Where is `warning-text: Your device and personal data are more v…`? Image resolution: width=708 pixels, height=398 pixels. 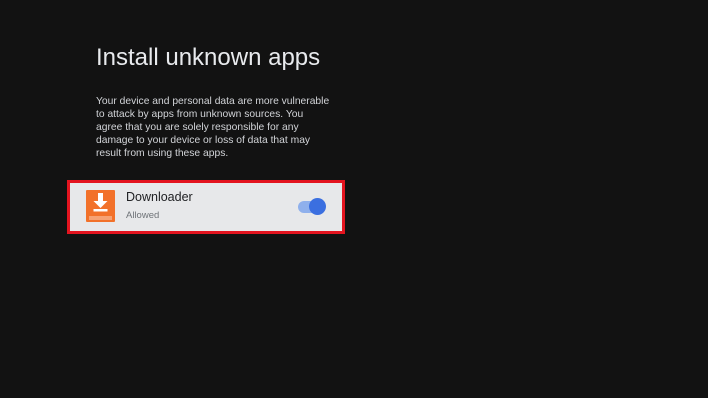 warning-text: Your device and personal data are more v… is located at coordinates (213, 127).